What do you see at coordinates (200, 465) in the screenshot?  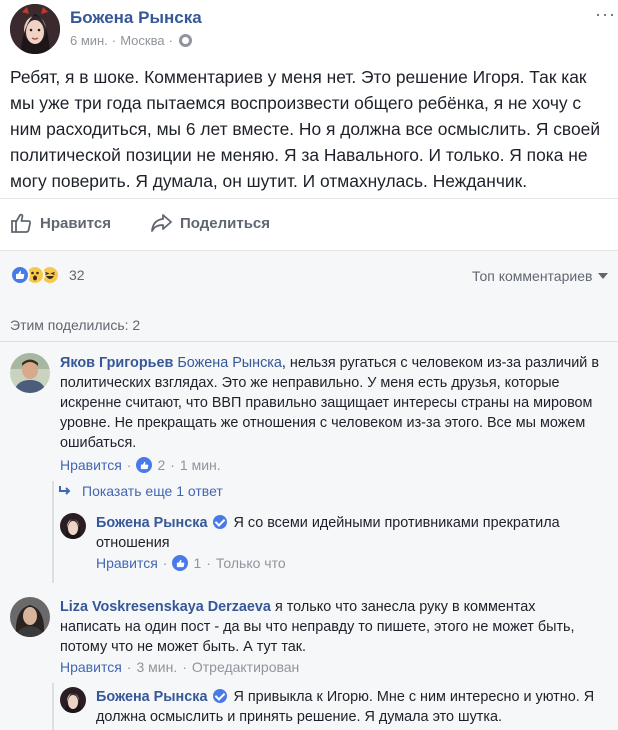 I see `comment-time: 1 мин.` at bounding box center [200, 465].